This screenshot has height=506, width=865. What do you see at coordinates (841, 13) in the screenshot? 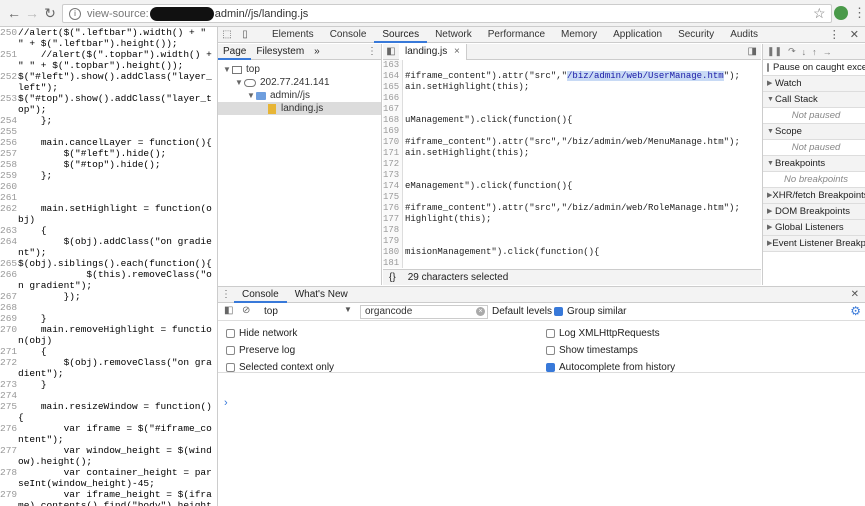
I see `extension-icon` at bounding box center [841, 13].